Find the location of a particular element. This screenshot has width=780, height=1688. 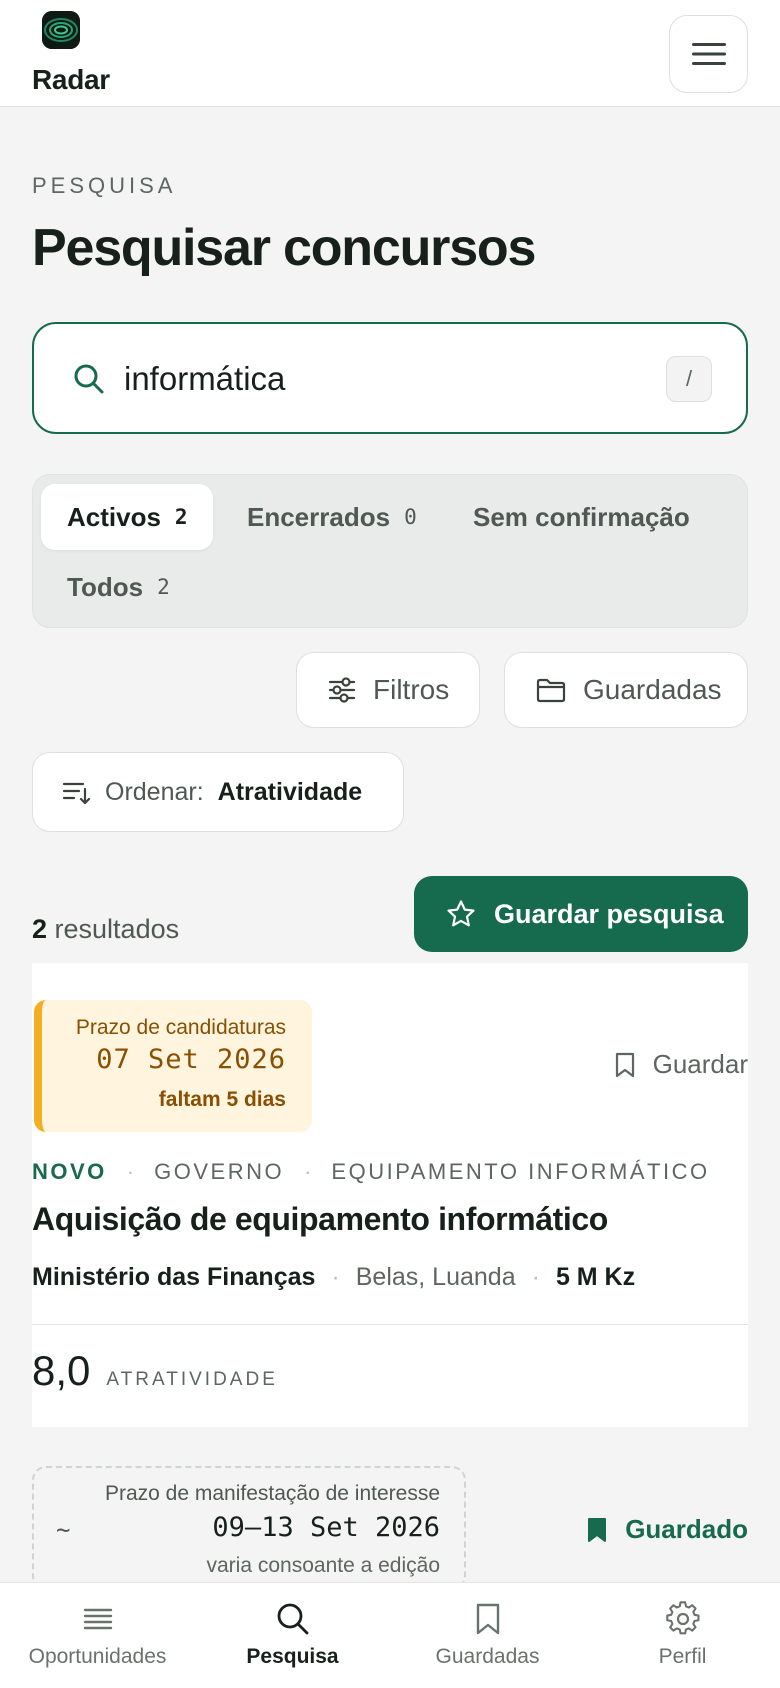

brand-name: Radar is located at coordinates (71, 79).